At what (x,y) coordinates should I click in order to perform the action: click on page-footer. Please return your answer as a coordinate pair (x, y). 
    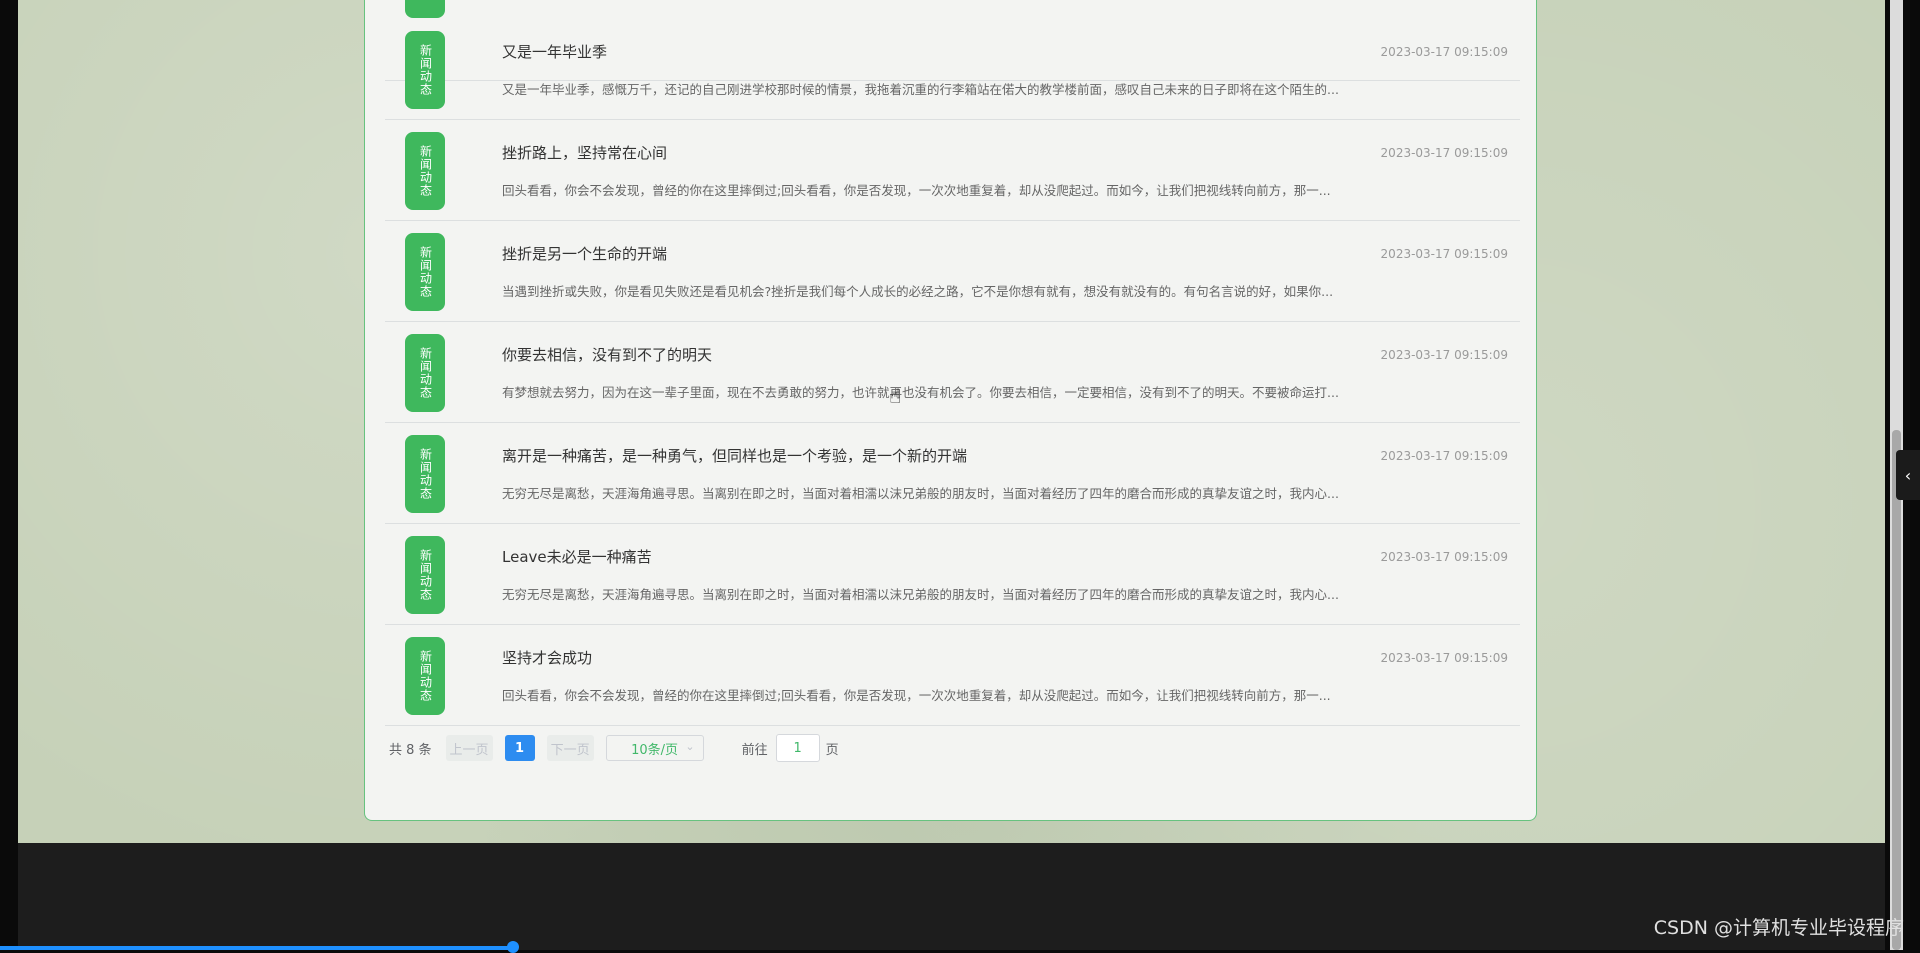
    Looking at the image, I should click on (951, 896).